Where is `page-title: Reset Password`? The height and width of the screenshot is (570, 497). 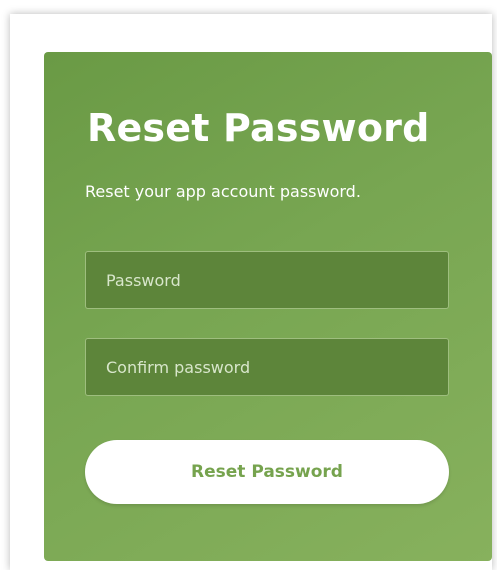 page-title: Reset Password is located at coordinates (258, 128).